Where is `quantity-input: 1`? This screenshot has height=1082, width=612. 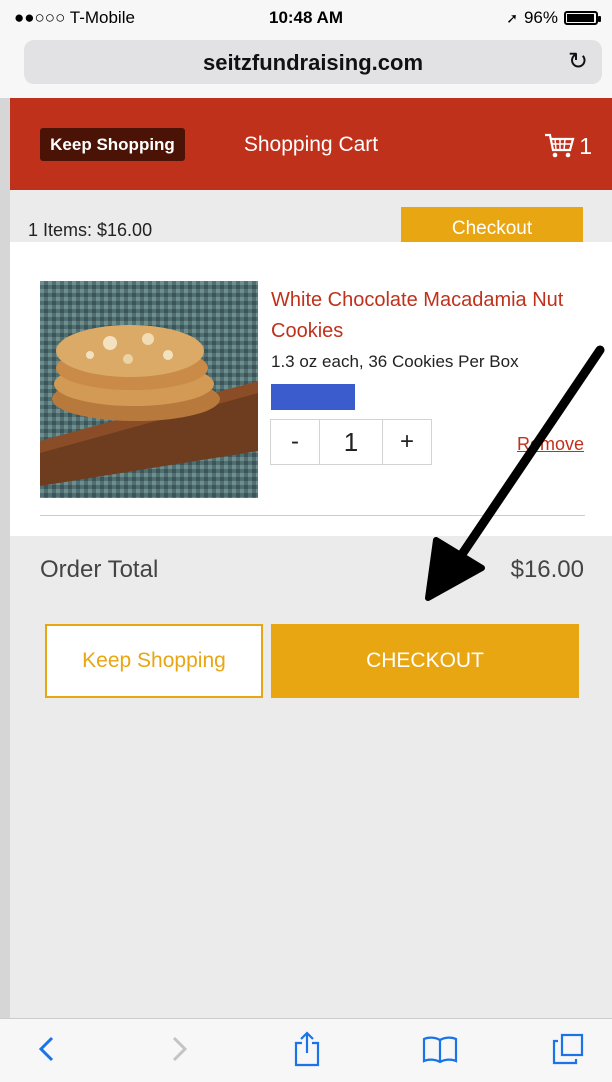 quantity-input: 1 is located at coordinates (351, 442).